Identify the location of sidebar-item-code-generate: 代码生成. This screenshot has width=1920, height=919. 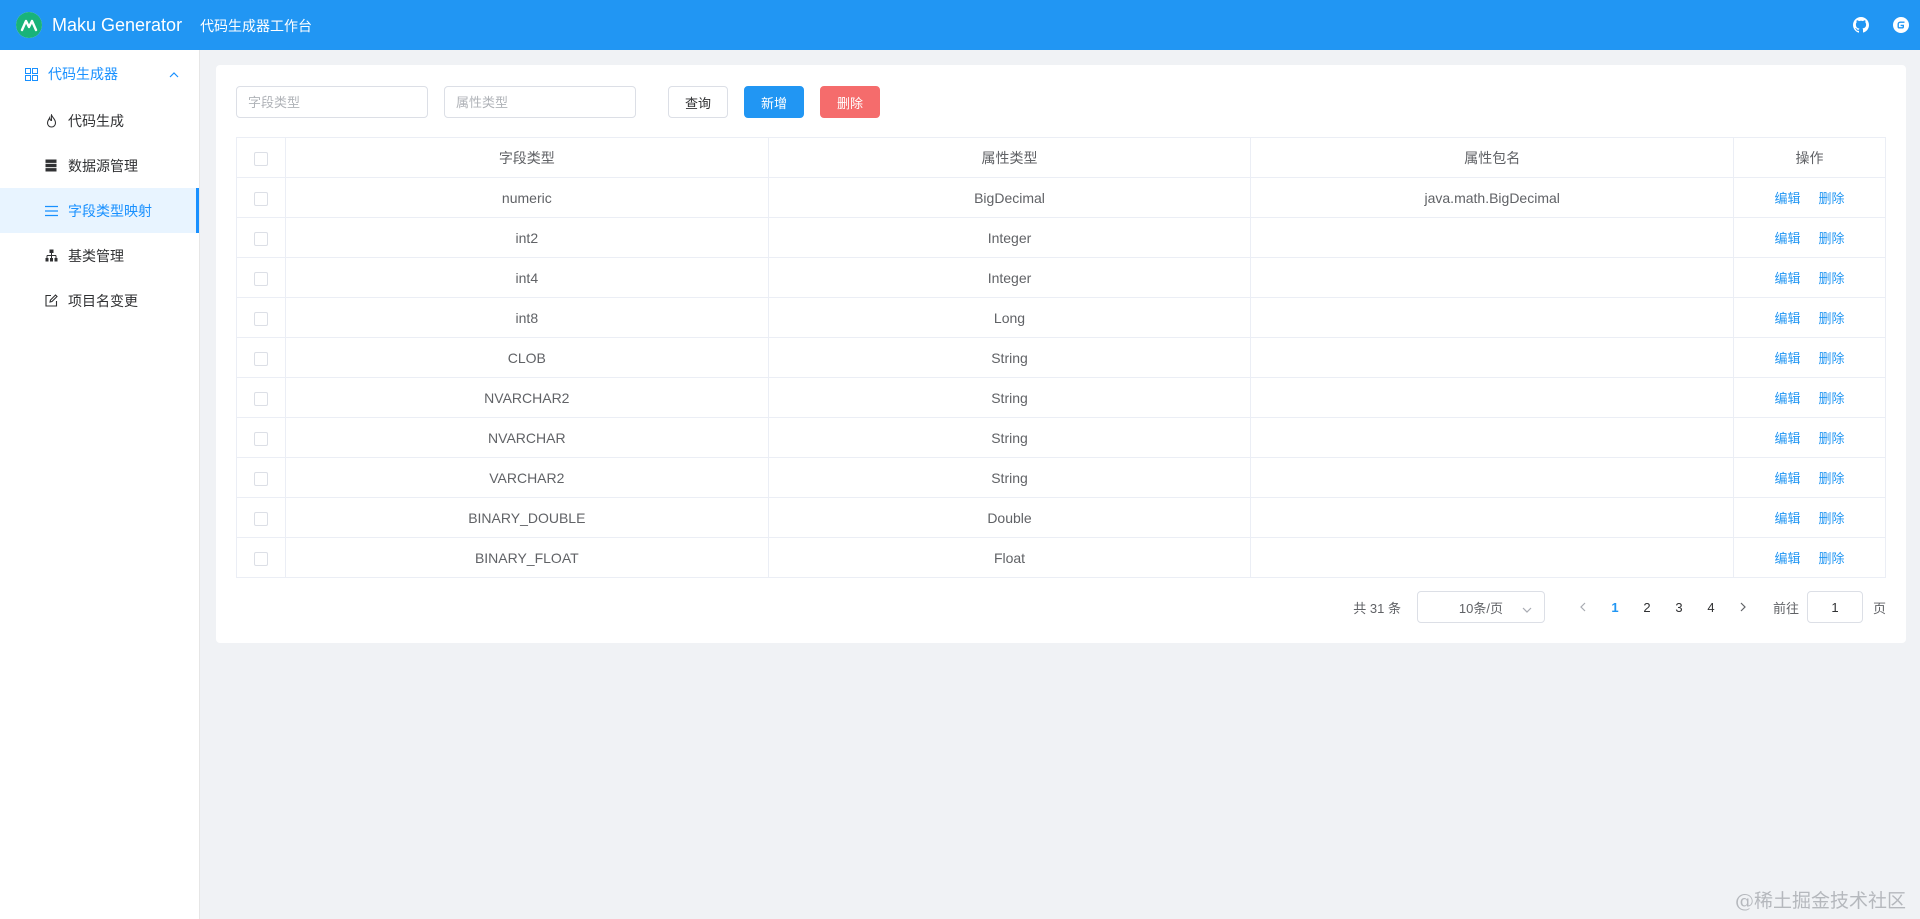
(99, 120).